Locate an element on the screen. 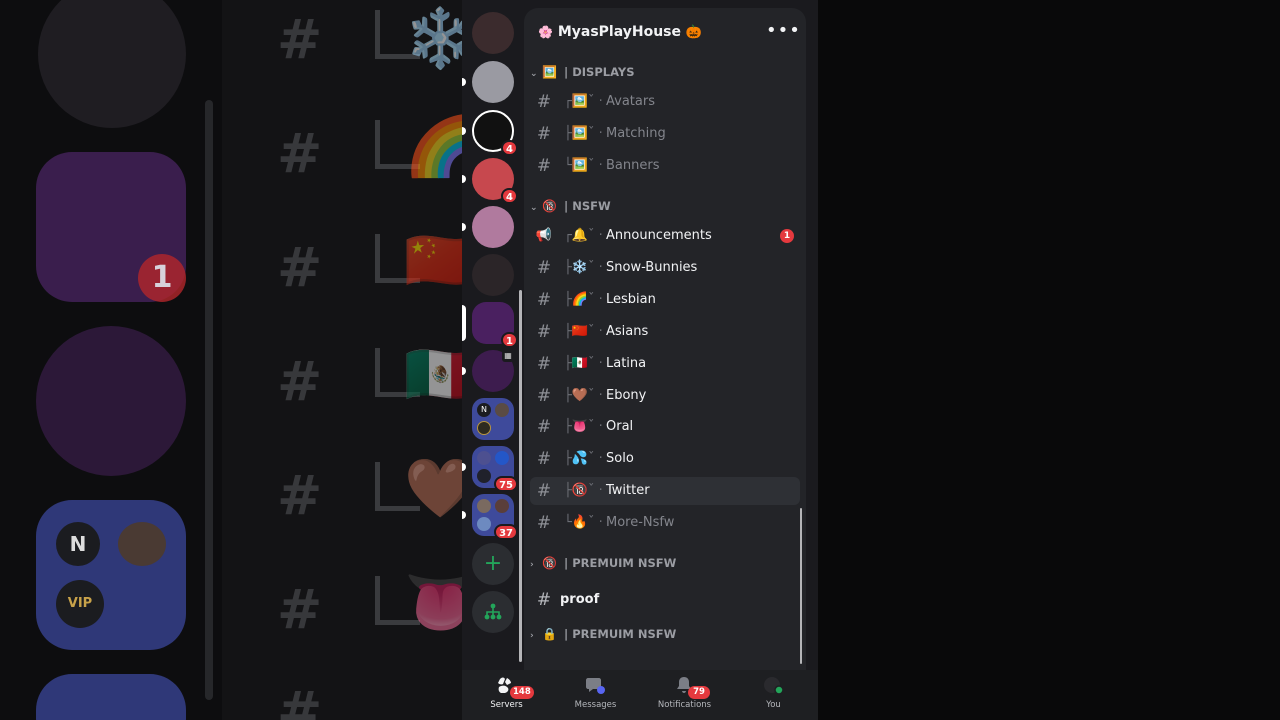 This screenshot has width=1280, height=720. server-list: 4 4 1 ▦ N 75 37 + is located at coordinates (493, 335).